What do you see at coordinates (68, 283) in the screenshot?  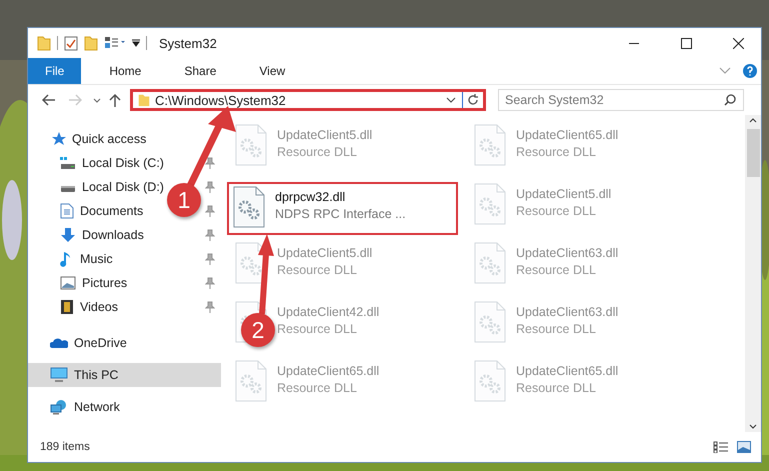 I see `picture-icon` at bounding box center [68, 283].